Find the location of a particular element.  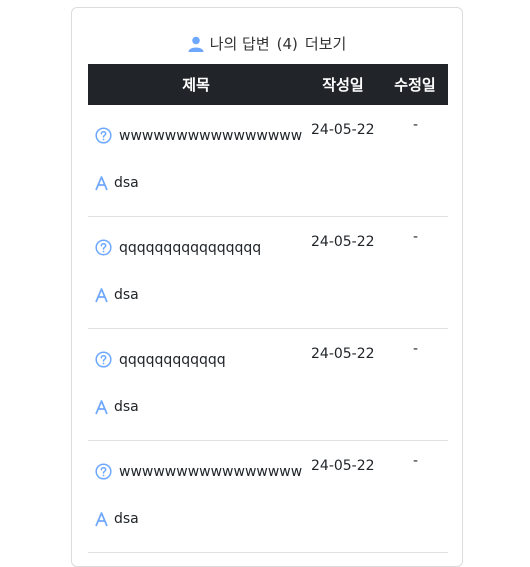

column-modified: 수정일 is located at coordinates (415, 85).